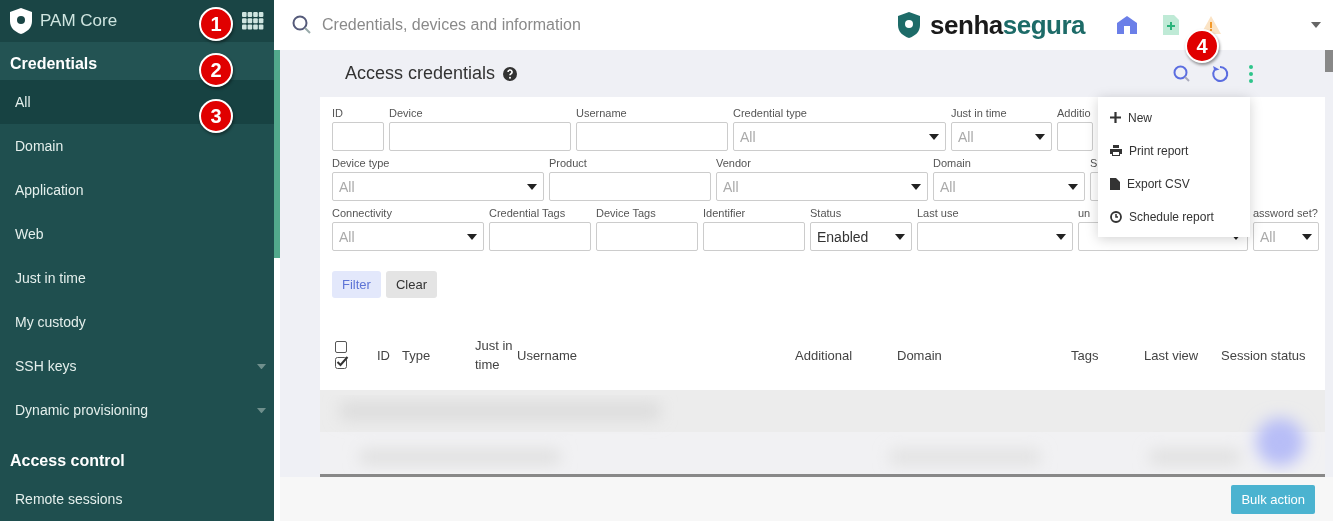 This screenshot has width=1333, height=521. Describe the element at coordinates (1084, 214) in the screenshot. I see `field-label: un` at that location.